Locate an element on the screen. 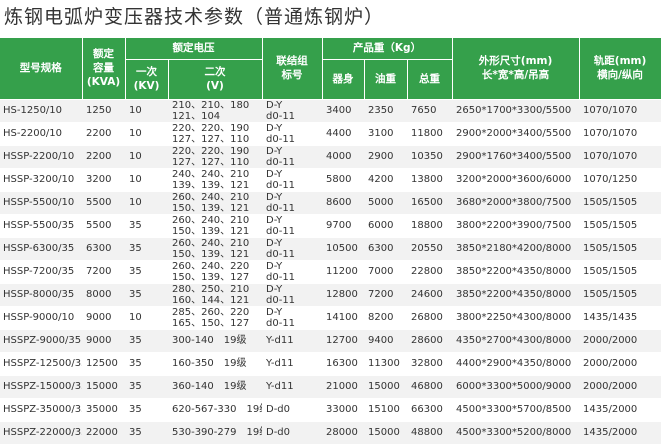 The image size is (661, 445). cell-oil: 2350 is located at coordinates (385, 111).